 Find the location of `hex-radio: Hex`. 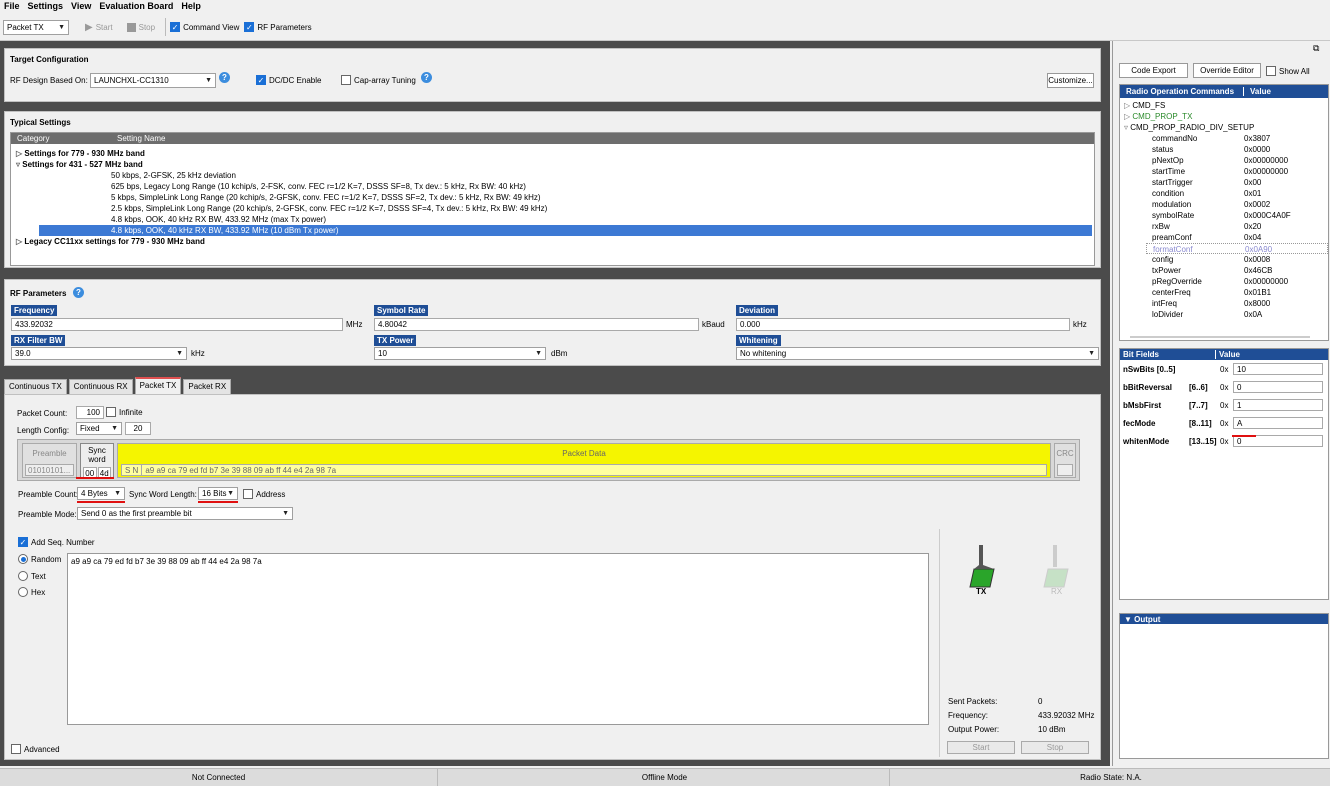

hex-radio: Hex is located at coordinates (31, 592).